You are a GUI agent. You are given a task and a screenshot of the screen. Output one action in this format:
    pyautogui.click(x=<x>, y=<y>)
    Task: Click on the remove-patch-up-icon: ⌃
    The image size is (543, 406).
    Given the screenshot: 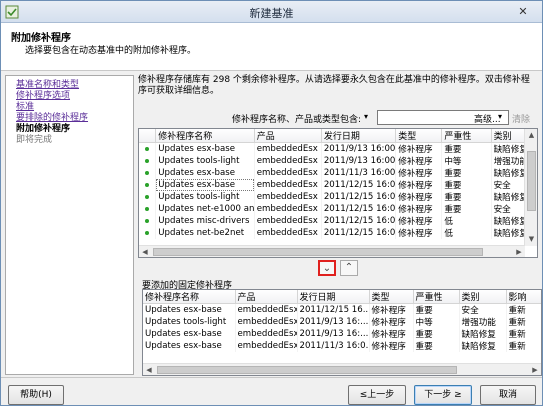 What is the action you would take?
    pyautogui.click(x=349, y=268)
    